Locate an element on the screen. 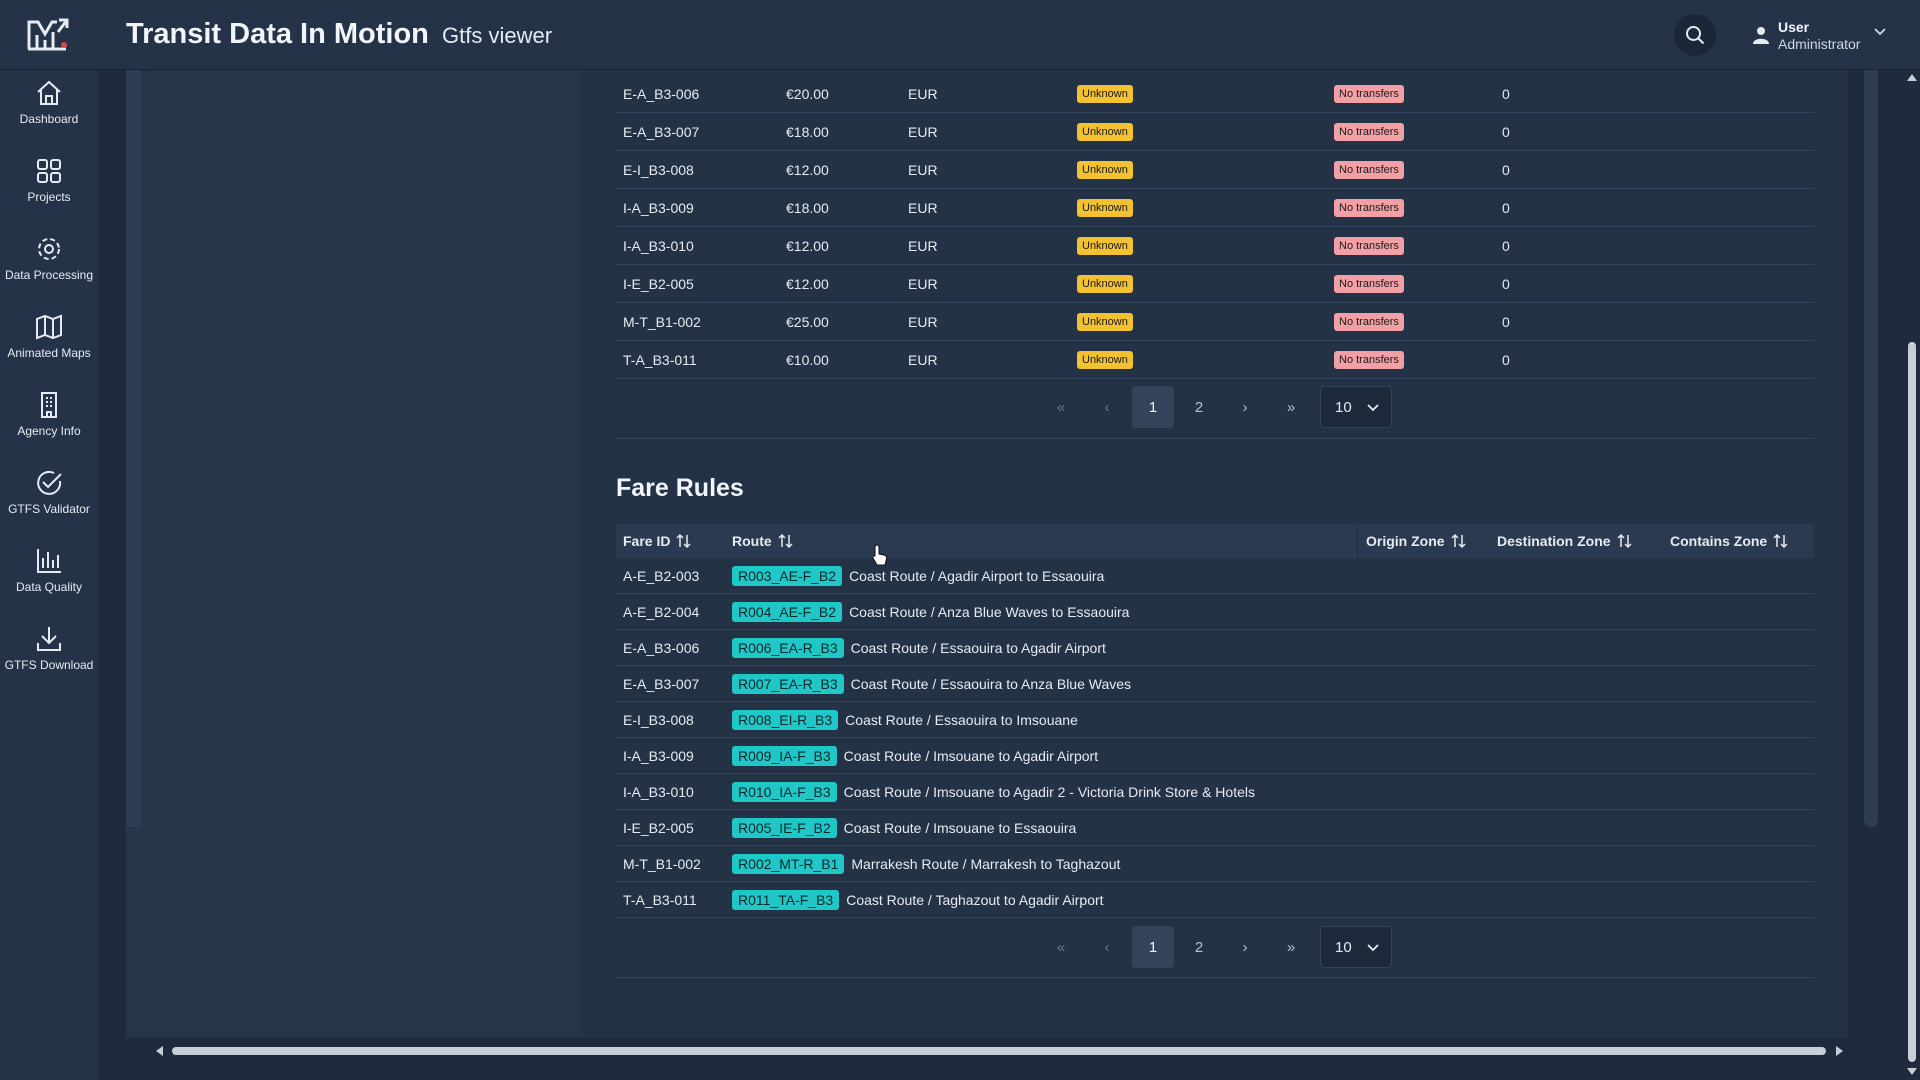  app-logo-icon is located at coordinates (49, 35).